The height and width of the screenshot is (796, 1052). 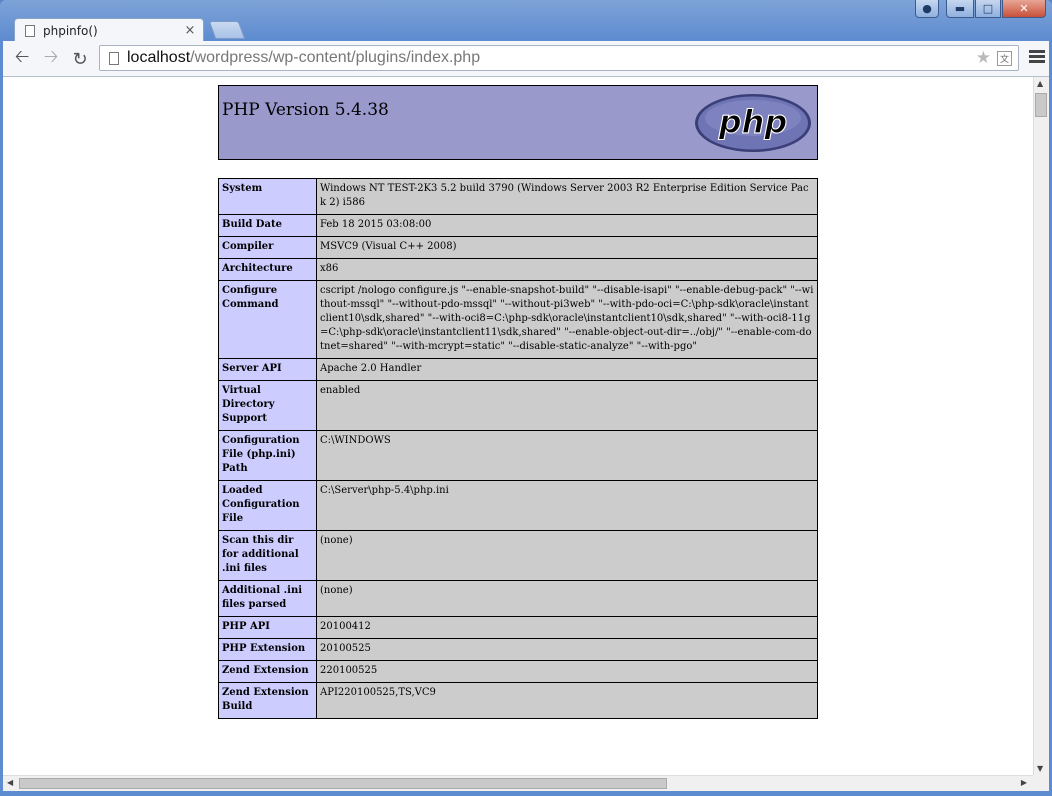 I want to click on table-row: Virtual Directory Support enabled, so click(x=518, y=405).